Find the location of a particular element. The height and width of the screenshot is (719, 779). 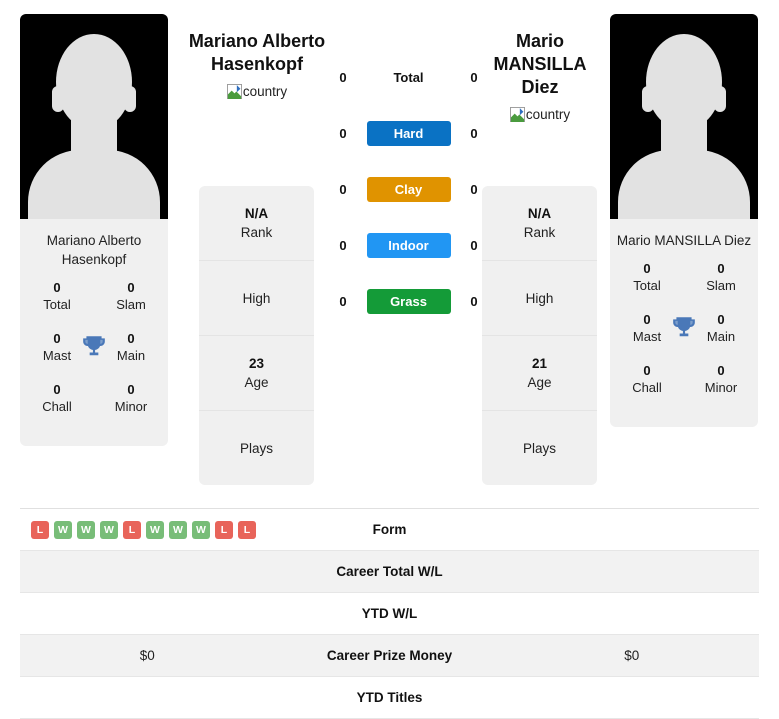

left-titles-card: Mariano Alberto Hasenkopf 0 Total 0 Slam is located at coordinates (94, 332).